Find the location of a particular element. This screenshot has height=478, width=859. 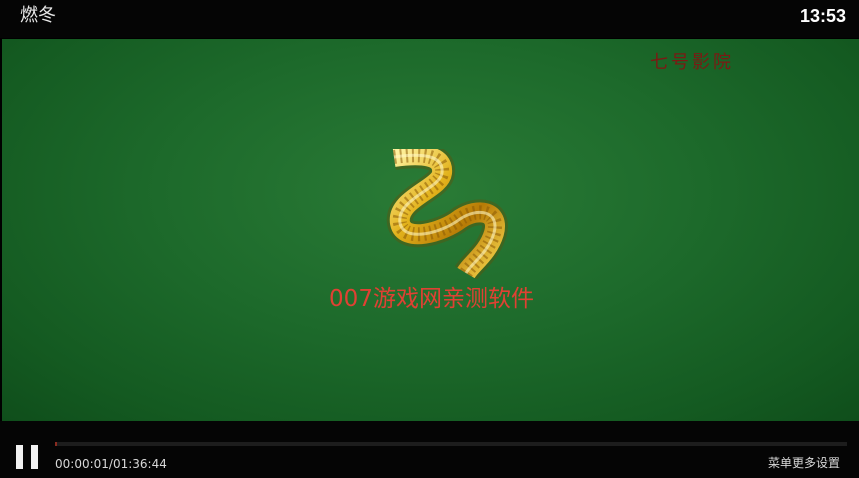

time-readout: 00:00:01/01:36:44 is located at coordinates (111, 464).